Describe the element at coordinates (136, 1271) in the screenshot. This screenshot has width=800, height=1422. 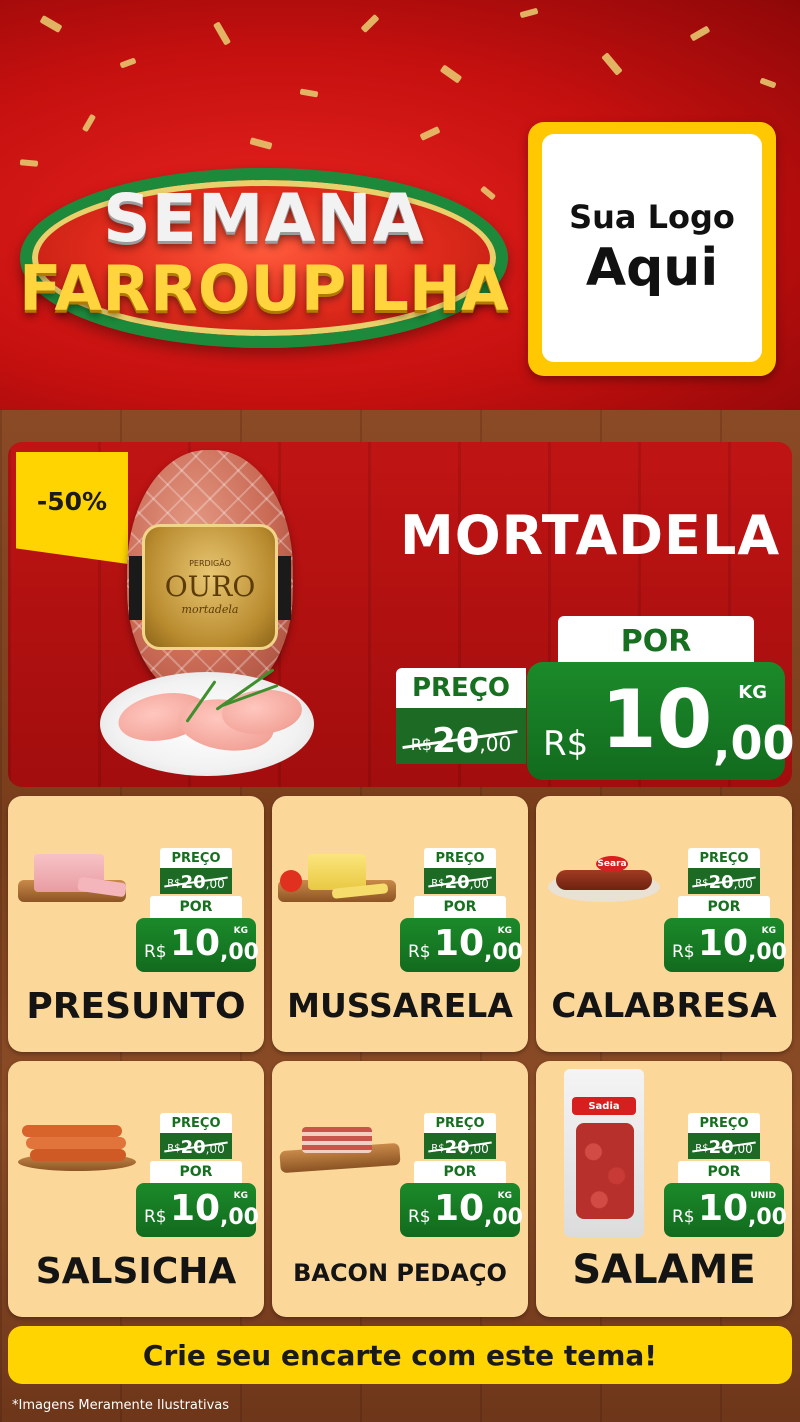
I see `product-name: SALSICHA` at that location.